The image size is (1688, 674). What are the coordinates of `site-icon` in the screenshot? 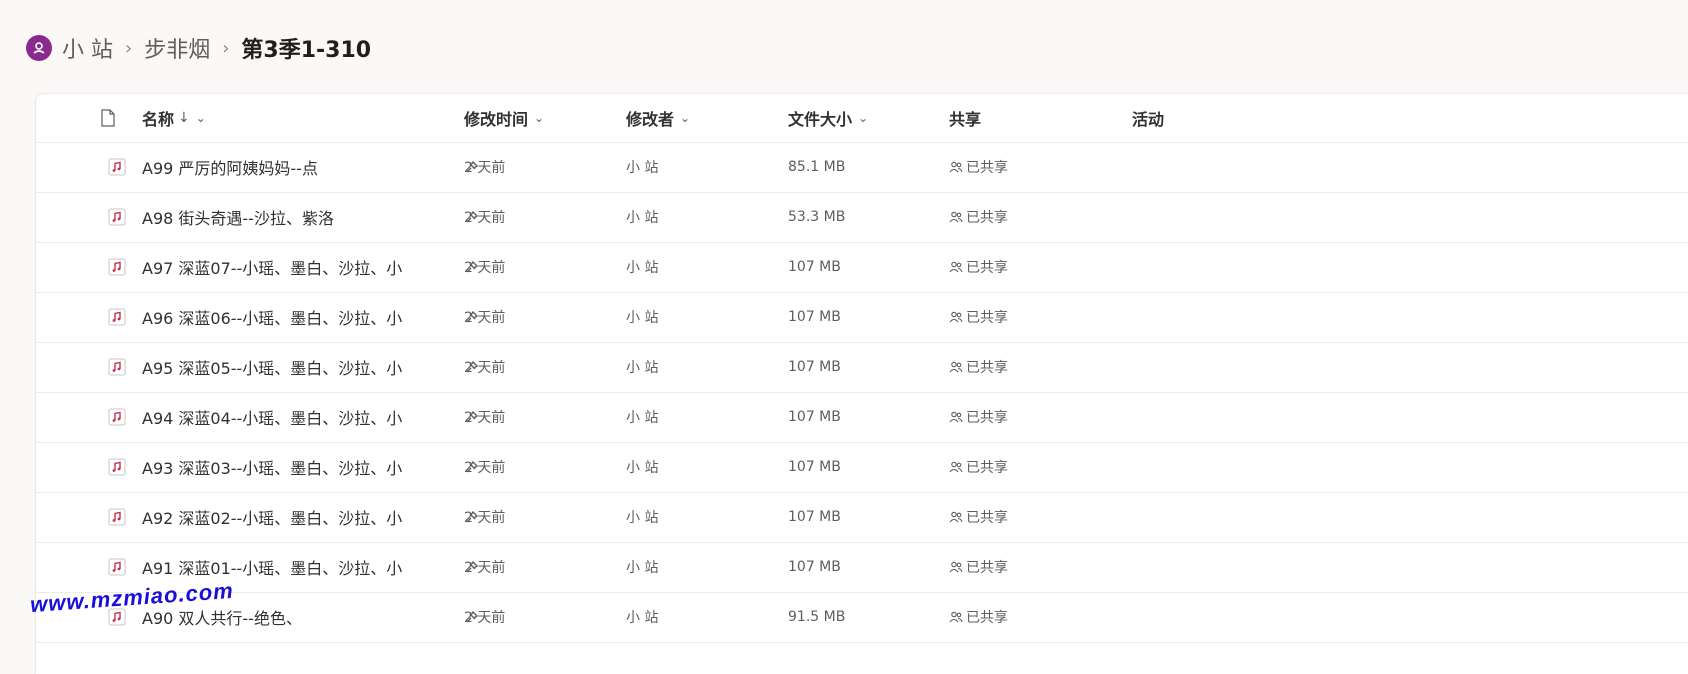 It's located at (39, 48).